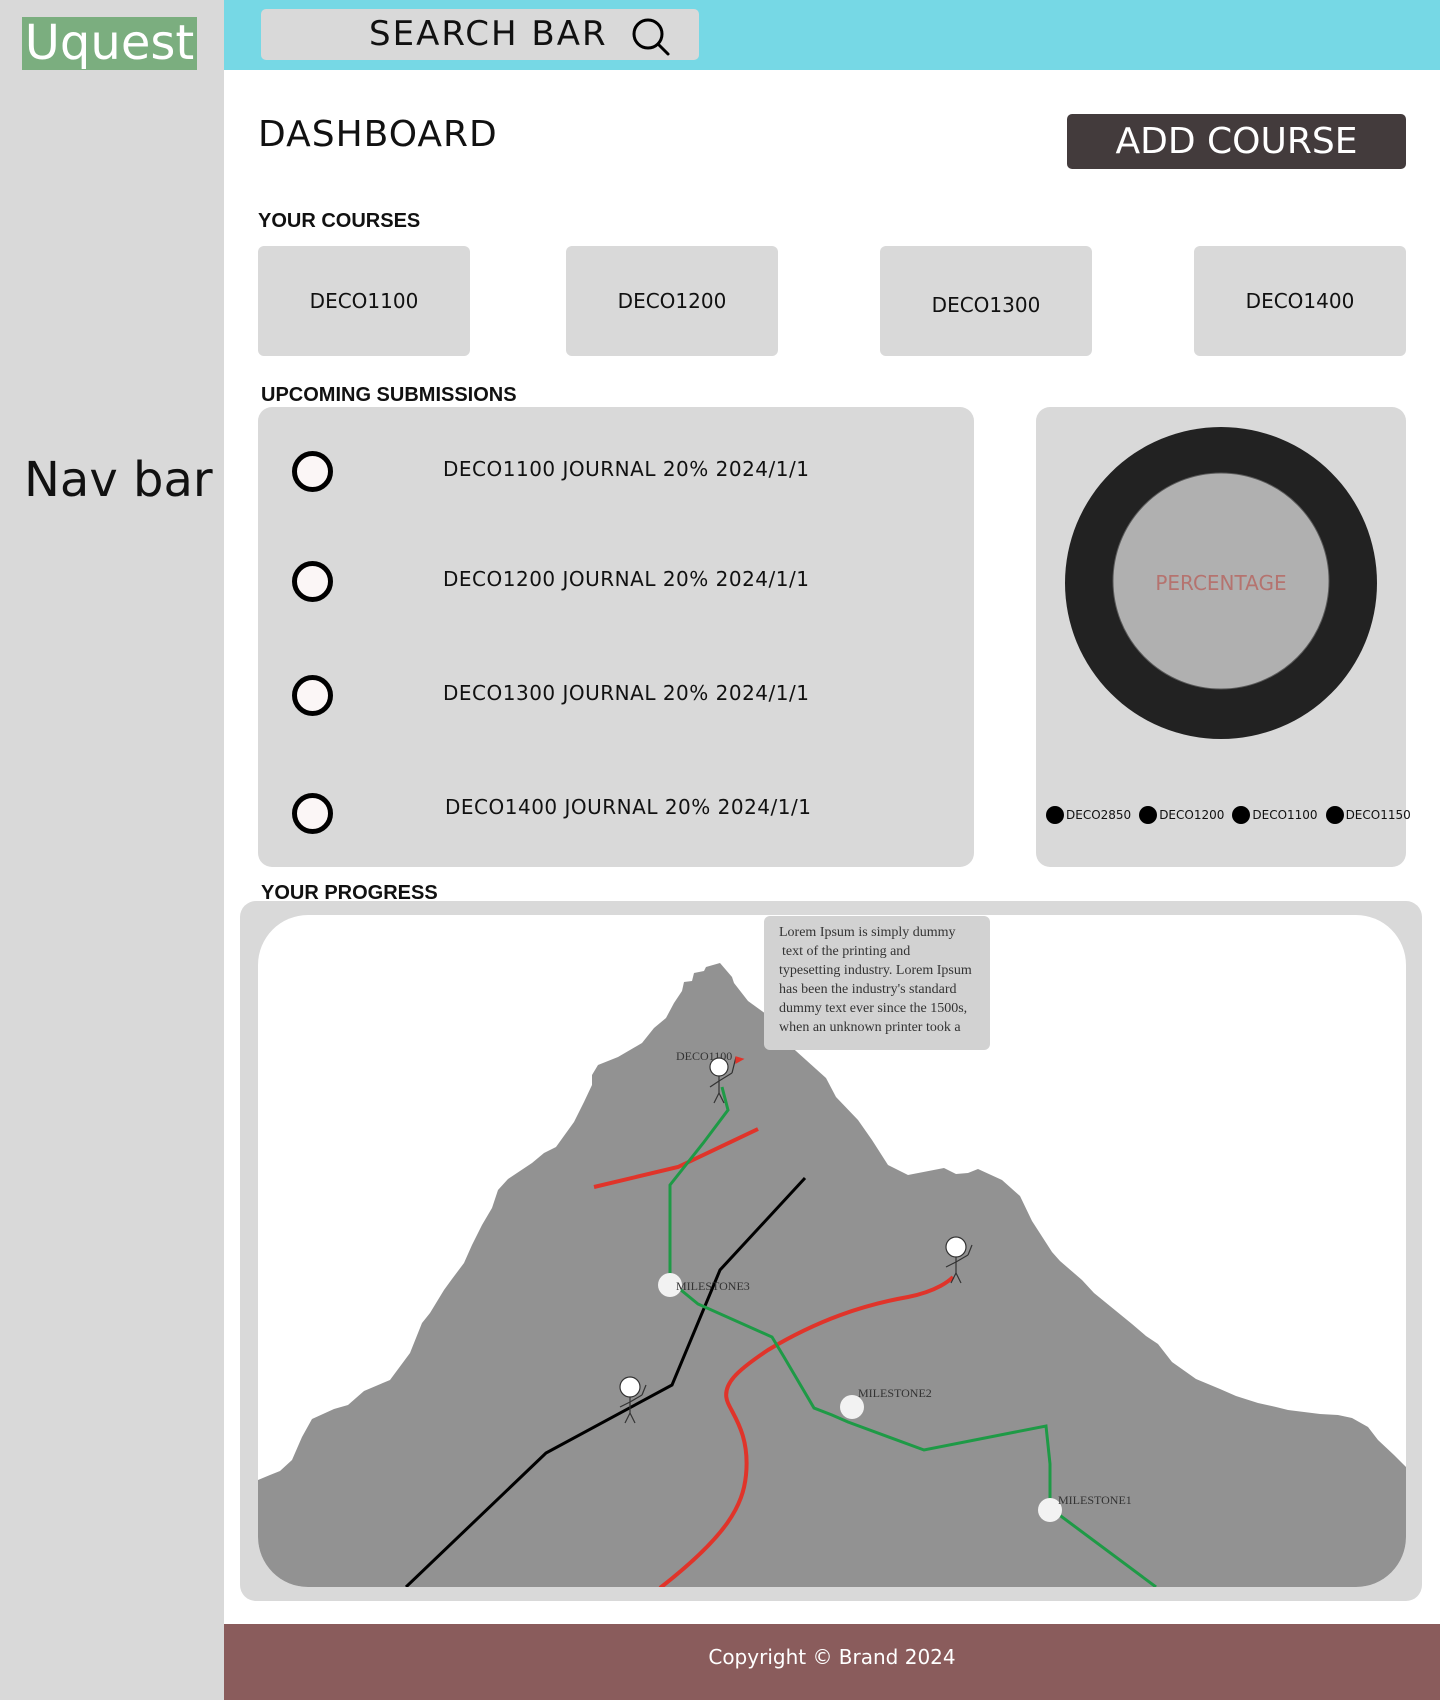  What do you see at coordinates (1192, 815) in the screenshot?
I see `legend-label: DECO1200` at bounding box center [1192, 815].